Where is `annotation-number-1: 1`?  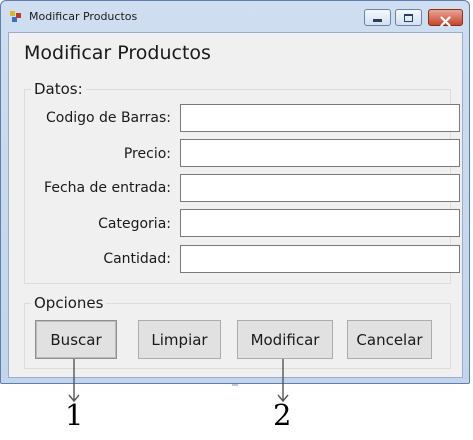 annotation-number-1: 1 is located at coordinates (74, 415).